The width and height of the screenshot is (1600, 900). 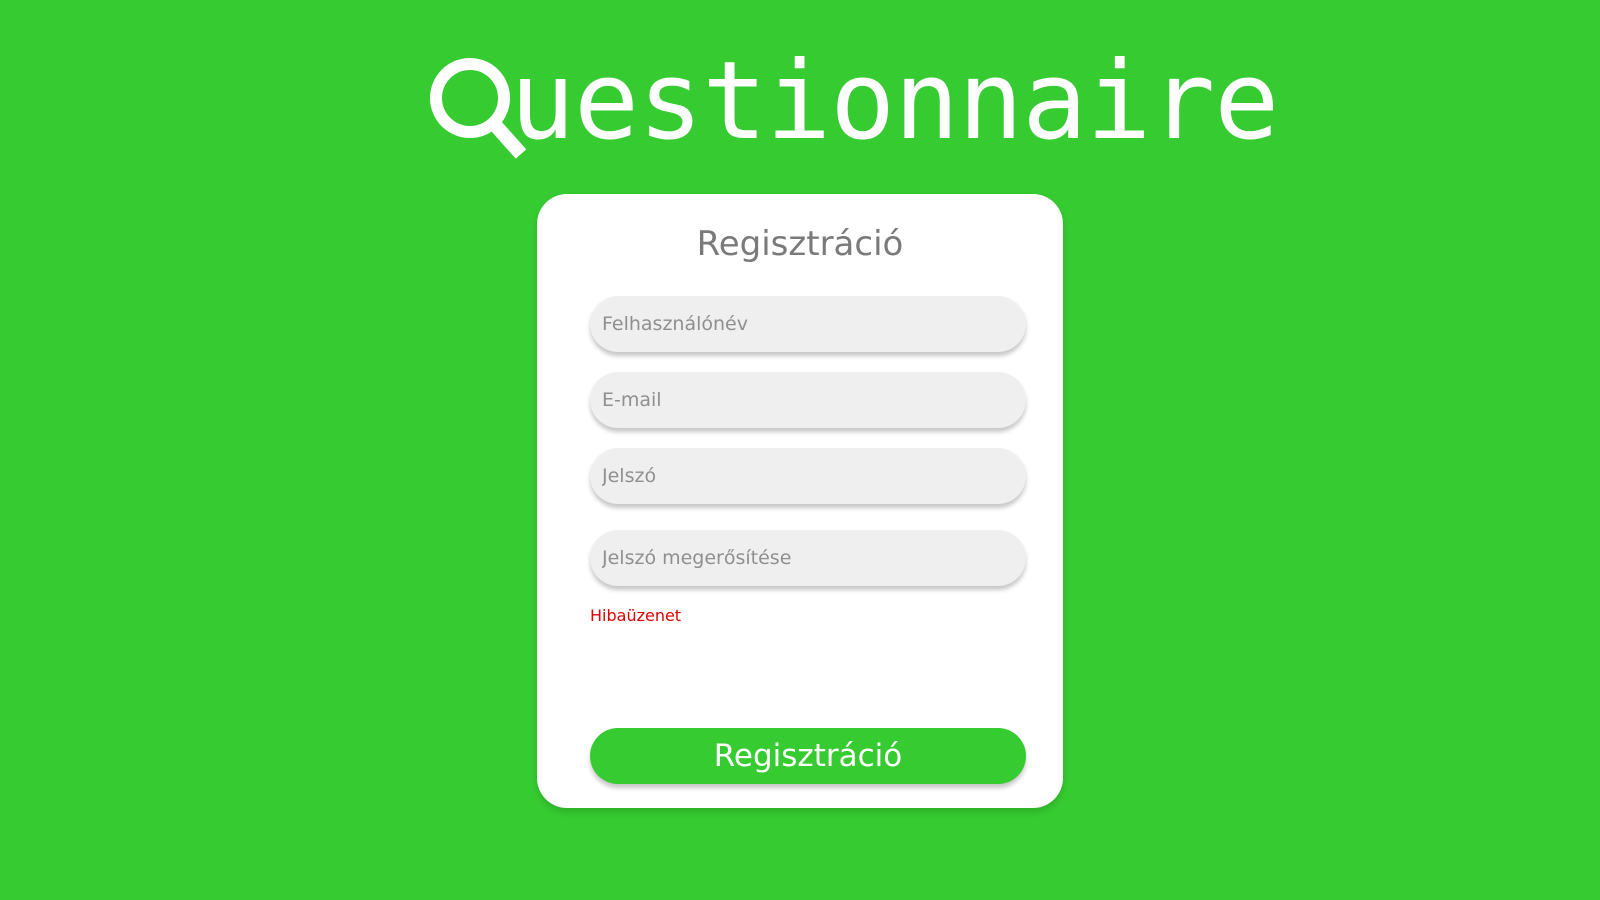 What do you see at coordinates (808, 400) in the screenshot?
I see `email-input` at bounding box center [808, 400].